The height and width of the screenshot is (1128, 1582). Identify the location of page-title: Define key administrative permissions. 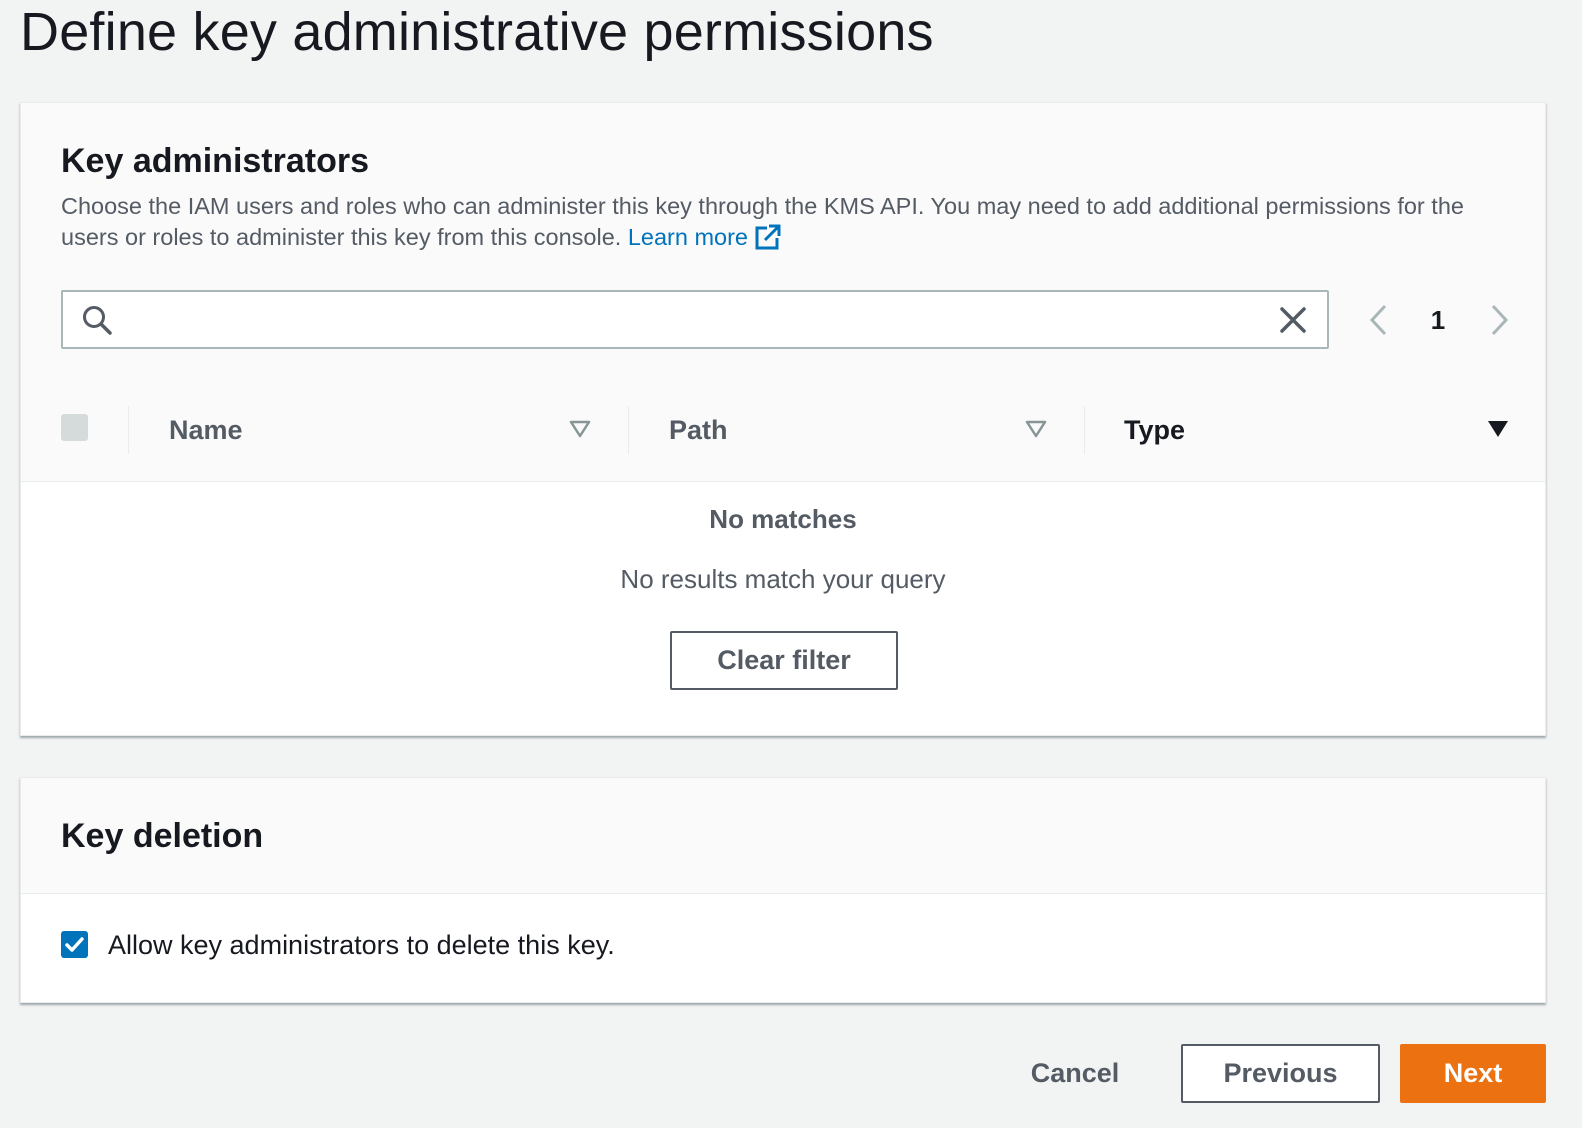
(477, 32).